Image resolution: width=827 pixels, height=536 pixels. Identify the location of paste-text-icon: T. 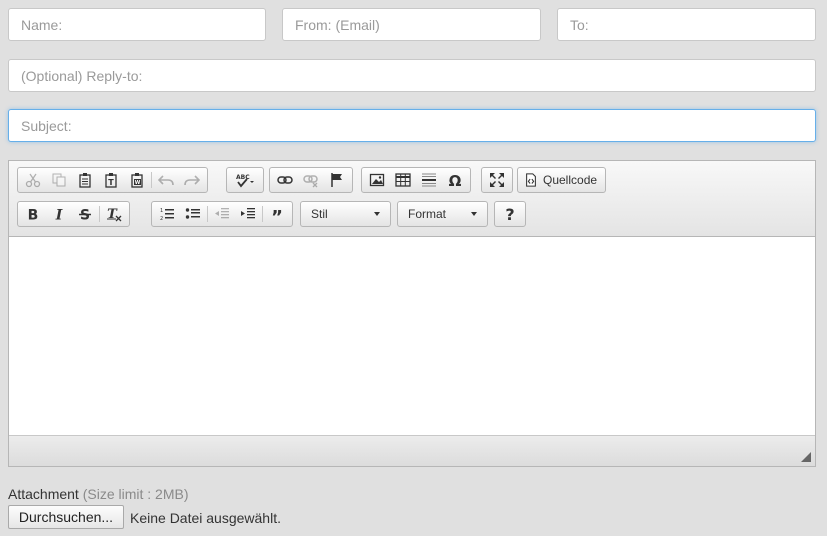
(111, 180).